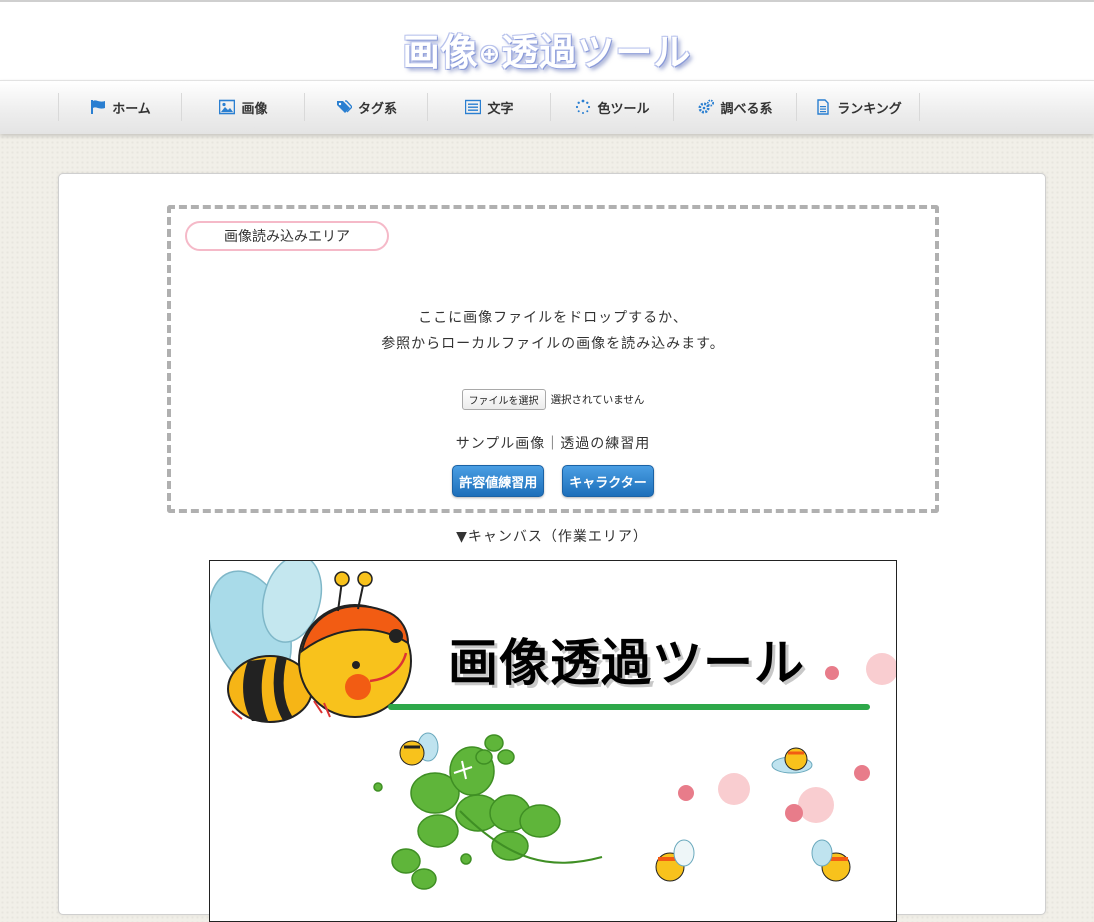 This screenshot has width=1094, height=922. I want to click on site-title-part2: 透過ツール, so click(596, 52).